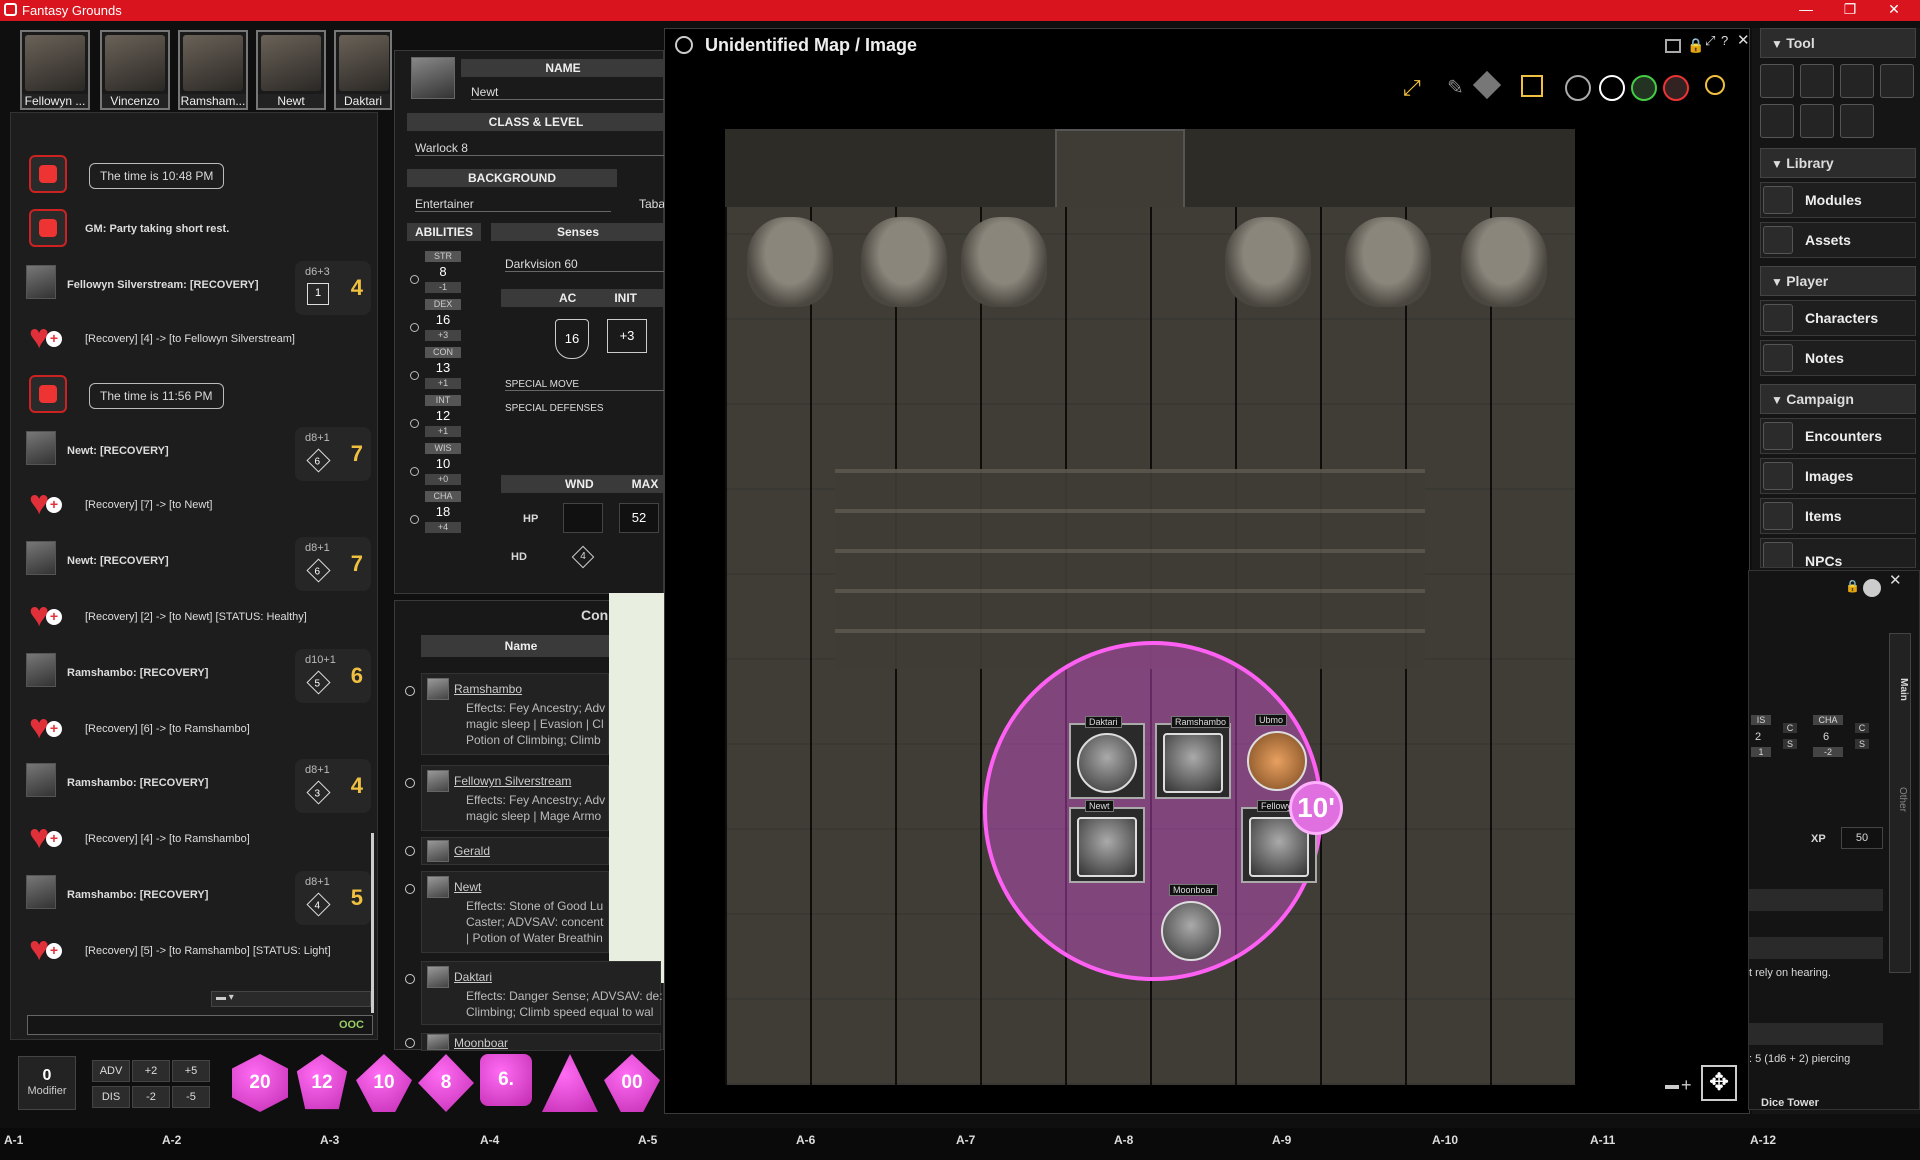 Image resolution: width=1920 pixels, height=1160 pixels. I want to click on help-icon: ?, so click(1724, 40).